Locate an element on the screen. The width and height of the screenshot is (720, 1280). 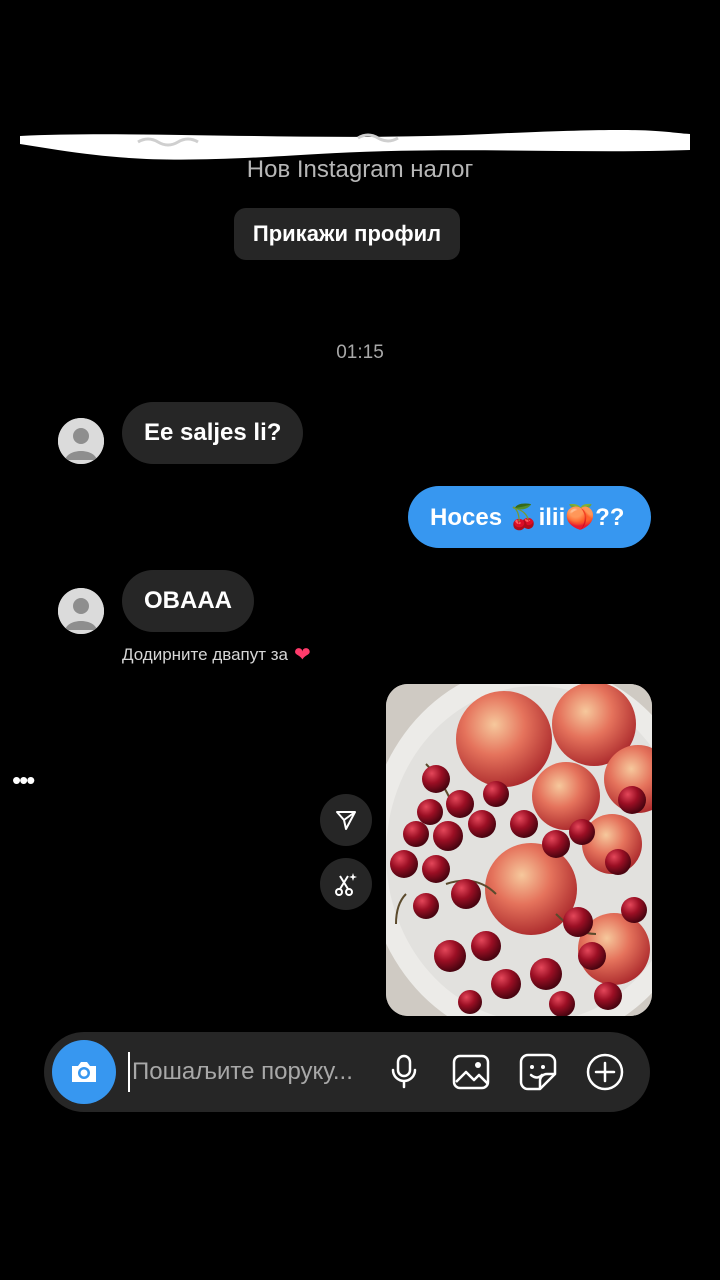
message-bubble-outgoing: Hoces 🍒ilii🍑?? is located at coordinates (529, 517).